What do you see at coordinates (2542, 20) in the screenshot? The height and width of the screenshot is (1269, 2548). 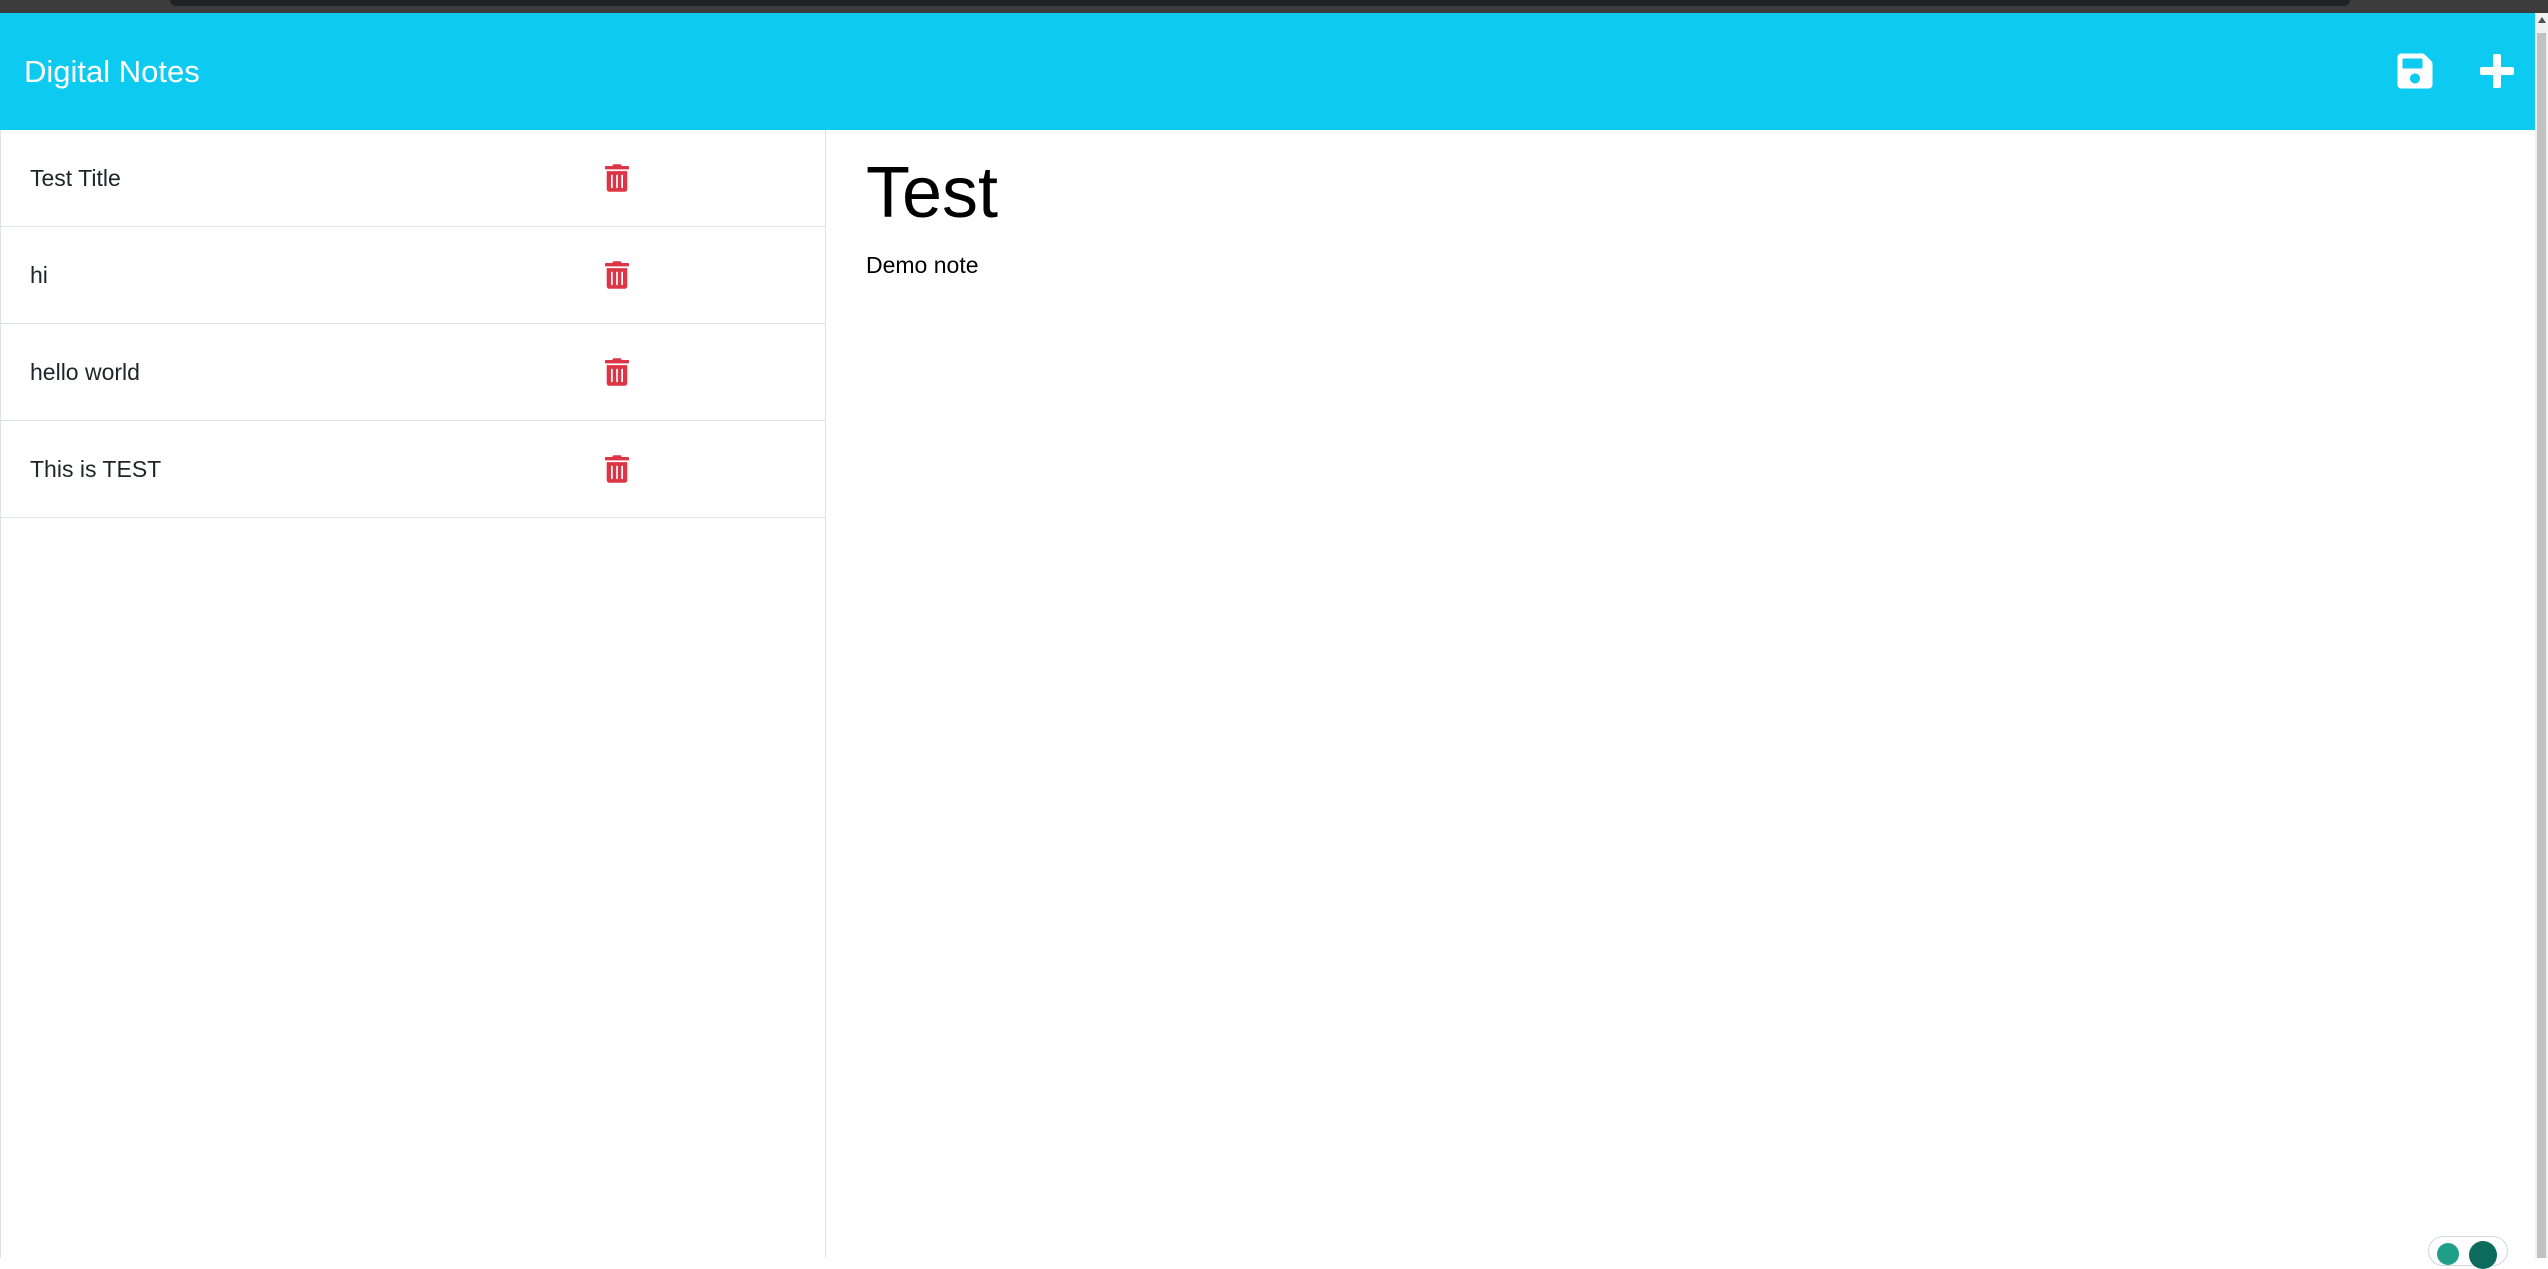 I see `scroll-up-arrow-icon` at bounding box center [2542, 20].